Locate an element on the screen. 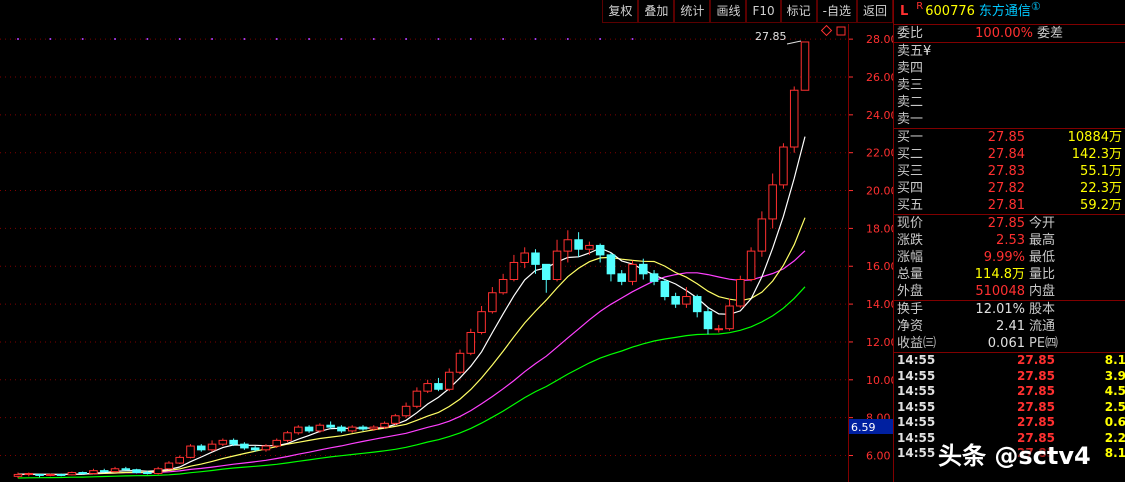  toolbar-button-3: 画线 is located at coordinates (728, 11).